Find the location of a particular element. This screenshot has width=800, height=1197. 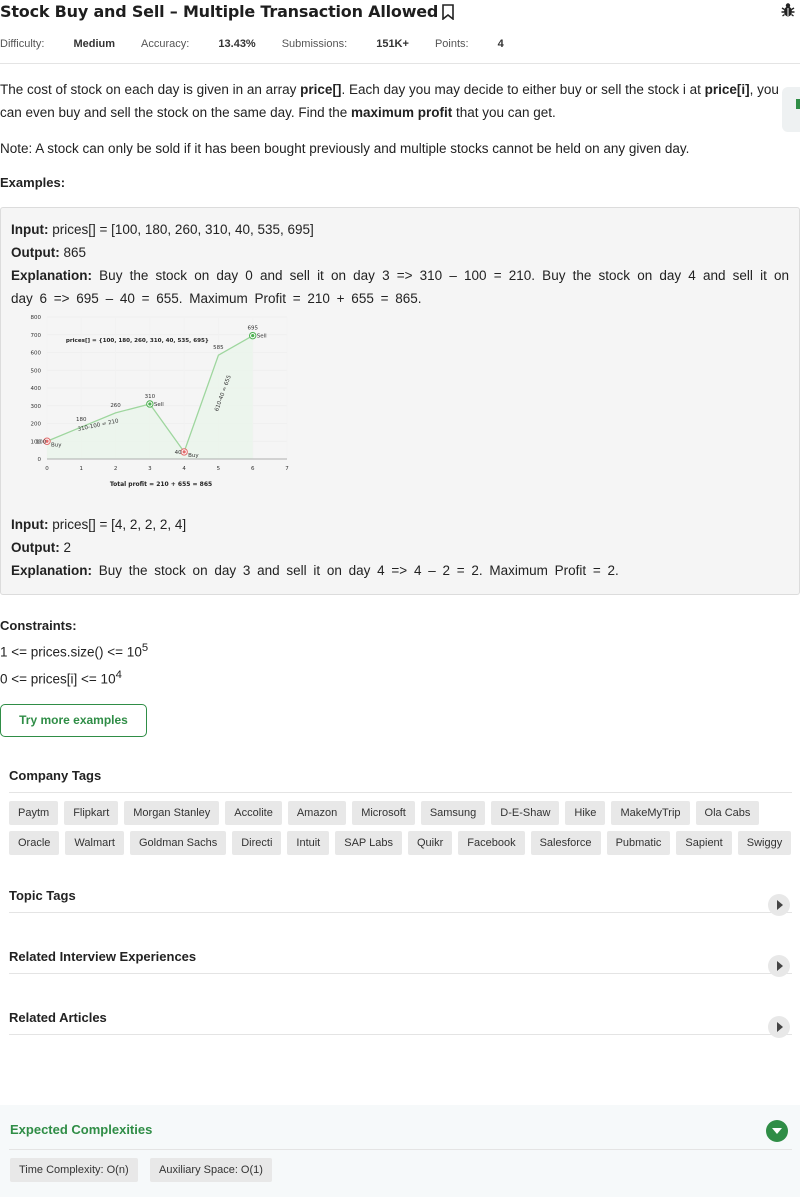

company-tag: Sapient is located at coordinates (704, 843).